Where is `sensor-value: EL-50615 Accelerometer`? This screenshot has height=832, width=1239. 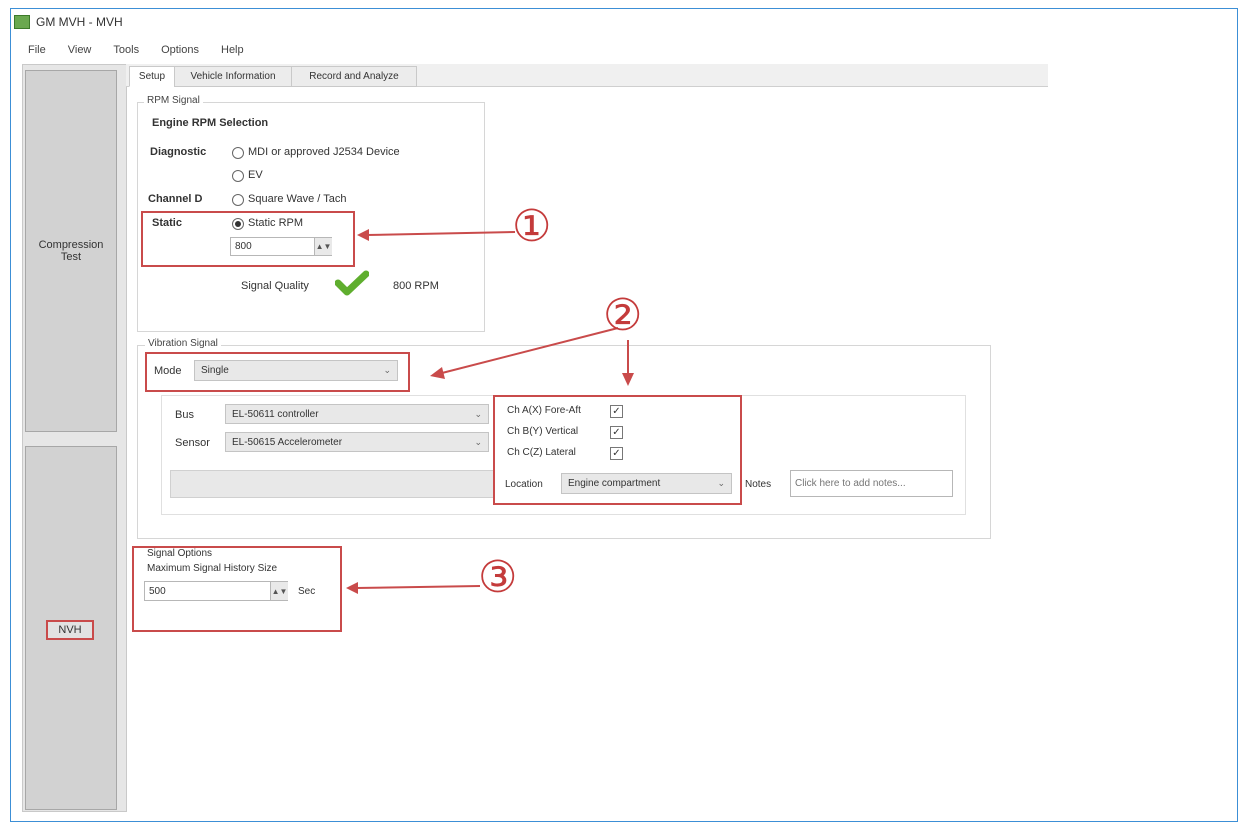
sensor-value: EL-50615 Accelerometer is located at coordinates (287, 442).